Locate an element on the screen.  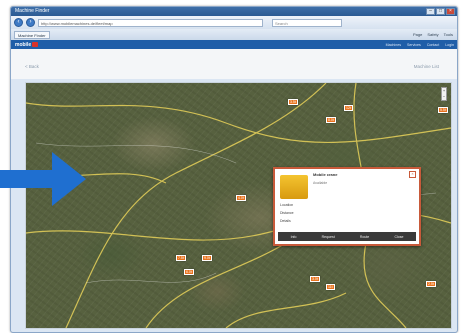
window-controls: – □ × is located at coordinates (440, 11).